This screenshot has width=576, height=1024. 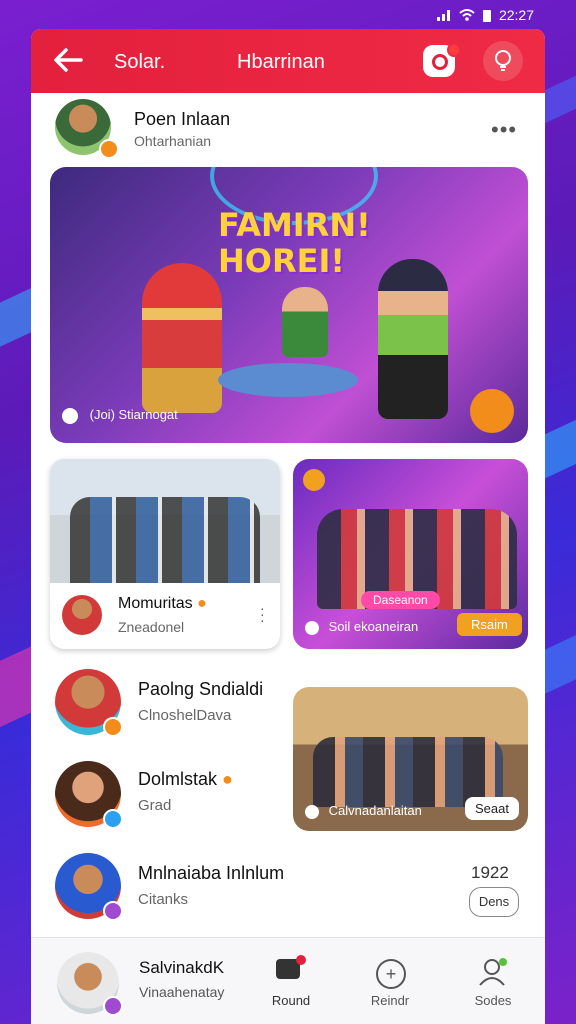 What do you see at coordinates (486, 15) in the screenshot?
I see `battery-icon` at bounding box center [486, 15].